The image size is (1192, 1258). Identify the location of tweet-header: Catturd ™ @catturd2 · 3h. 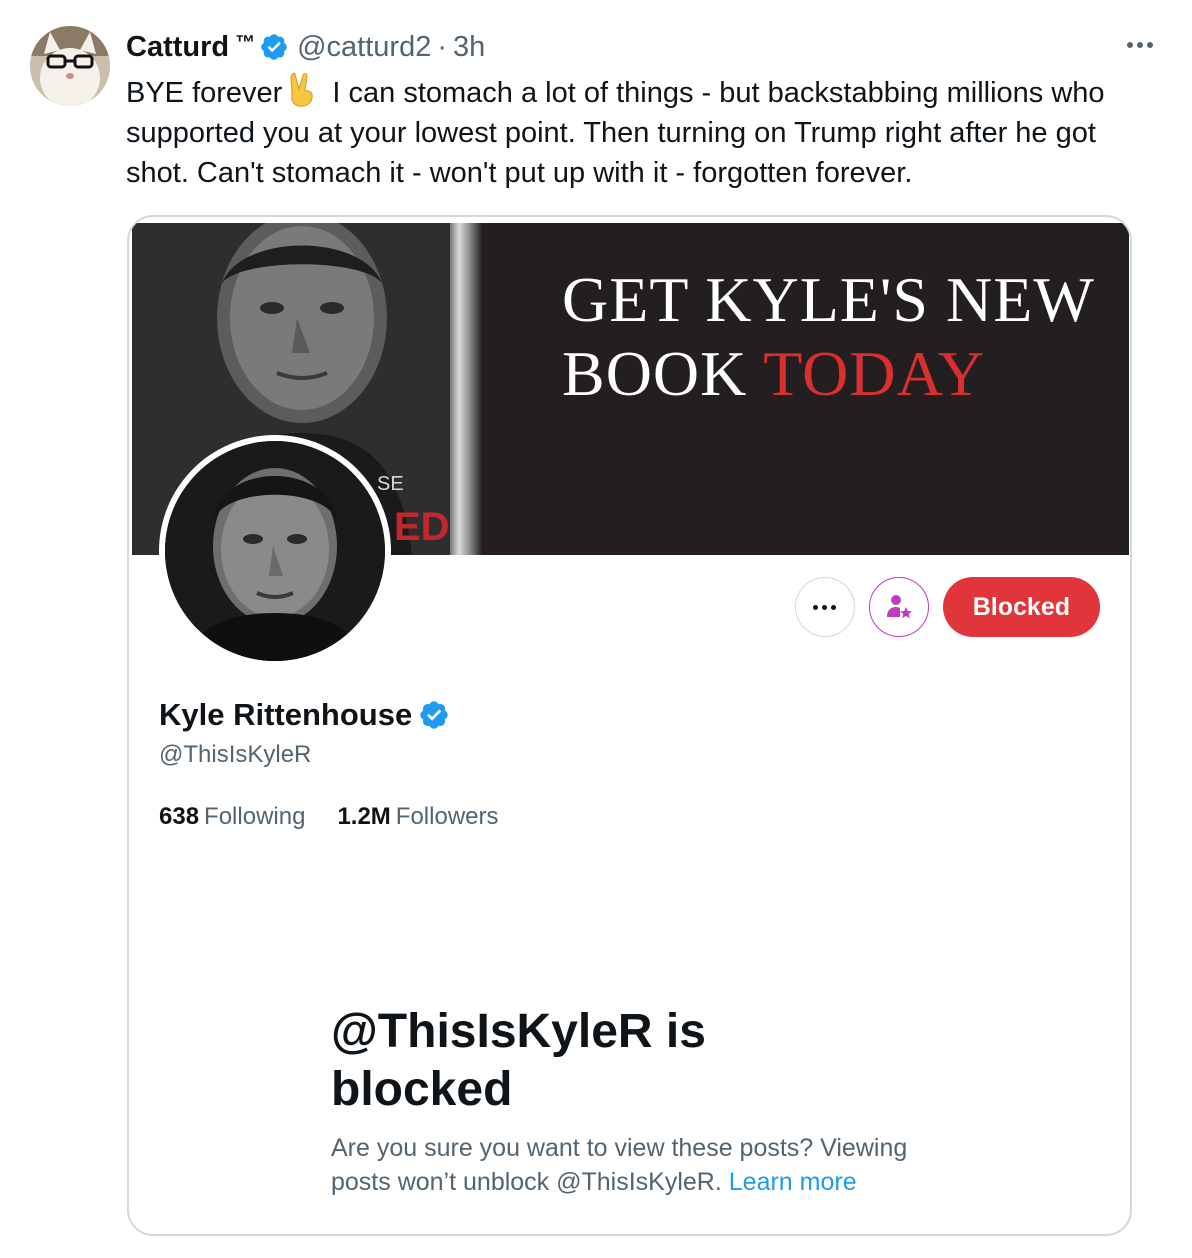
(305, 47).